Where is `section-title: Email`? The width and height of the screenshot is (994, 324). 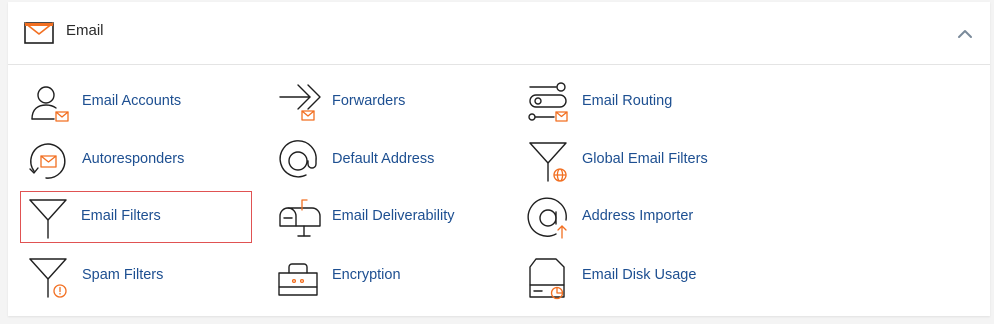
section-title: Email is located at coordinates (85, 30).